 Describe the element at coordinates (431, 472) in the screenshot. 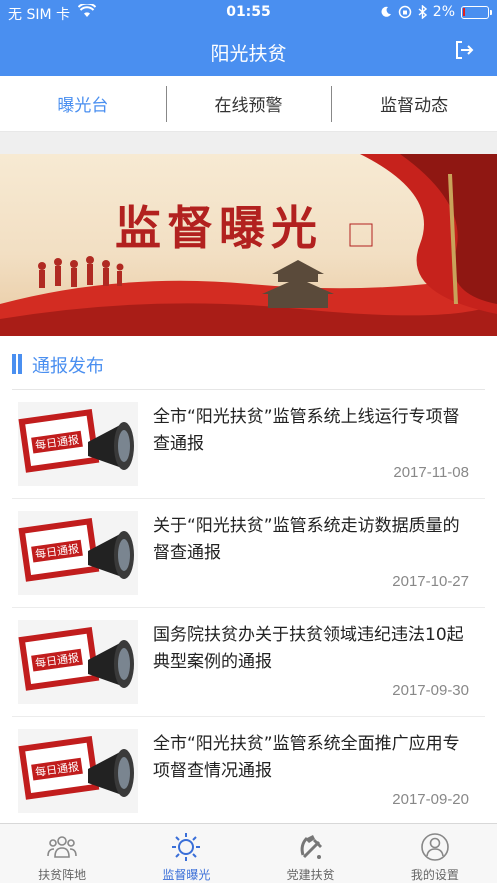

I see `news-date: 2017-11-08` at that location.